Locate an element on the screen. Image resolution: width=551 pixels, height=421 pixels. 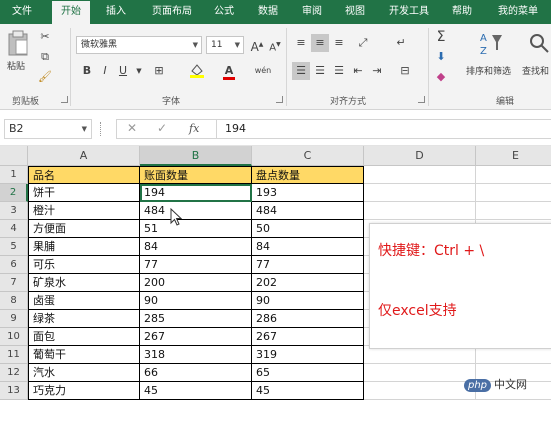
cut-icon: ✂ is located at coordinates (45, 37).